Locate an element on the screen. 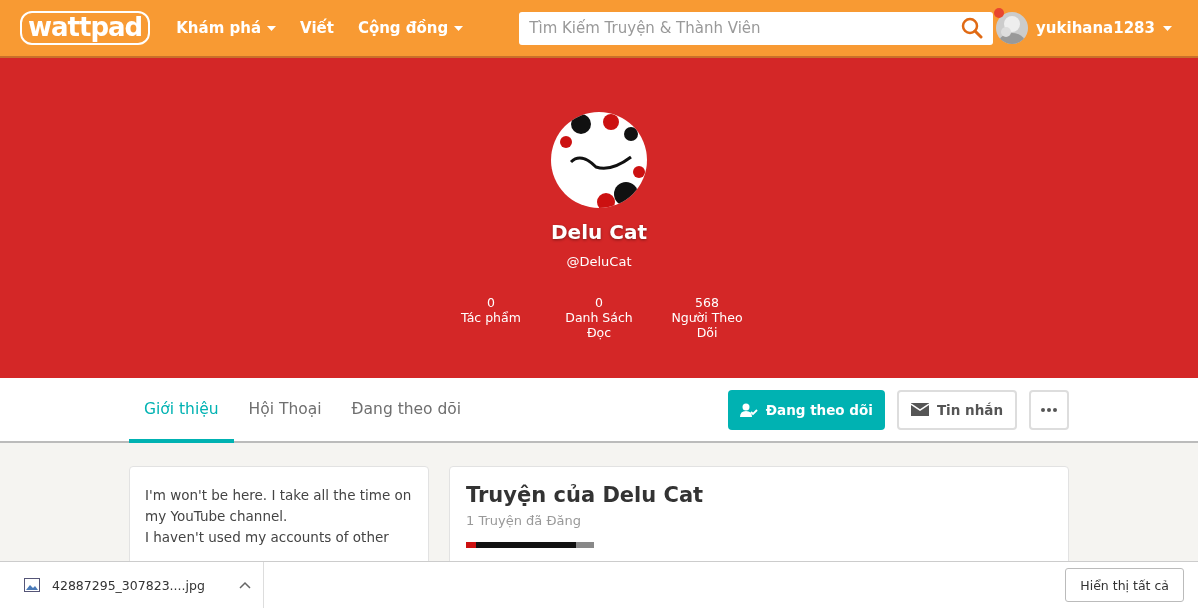 The height and width of the screenshot is (608, 1198). chevron-up-icon is located at coordinates (244, 585).